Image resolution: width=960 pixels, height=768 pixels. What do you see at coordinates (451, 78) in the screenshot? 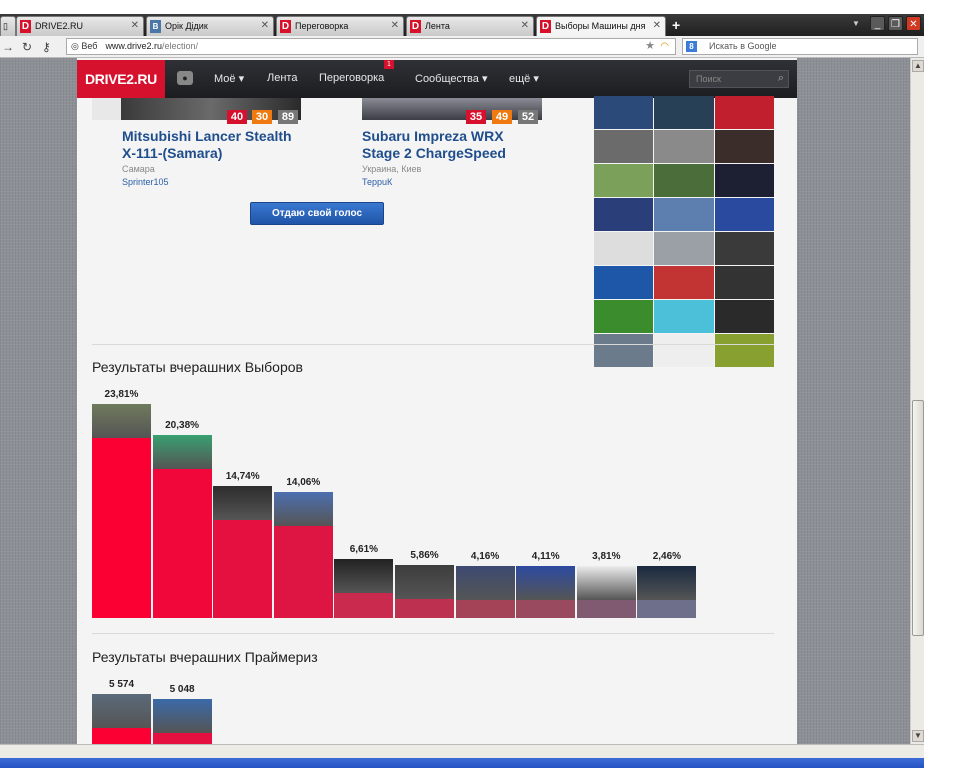
I see `menu-communities: Сообщества ▾` at bounding box center [451, 78].